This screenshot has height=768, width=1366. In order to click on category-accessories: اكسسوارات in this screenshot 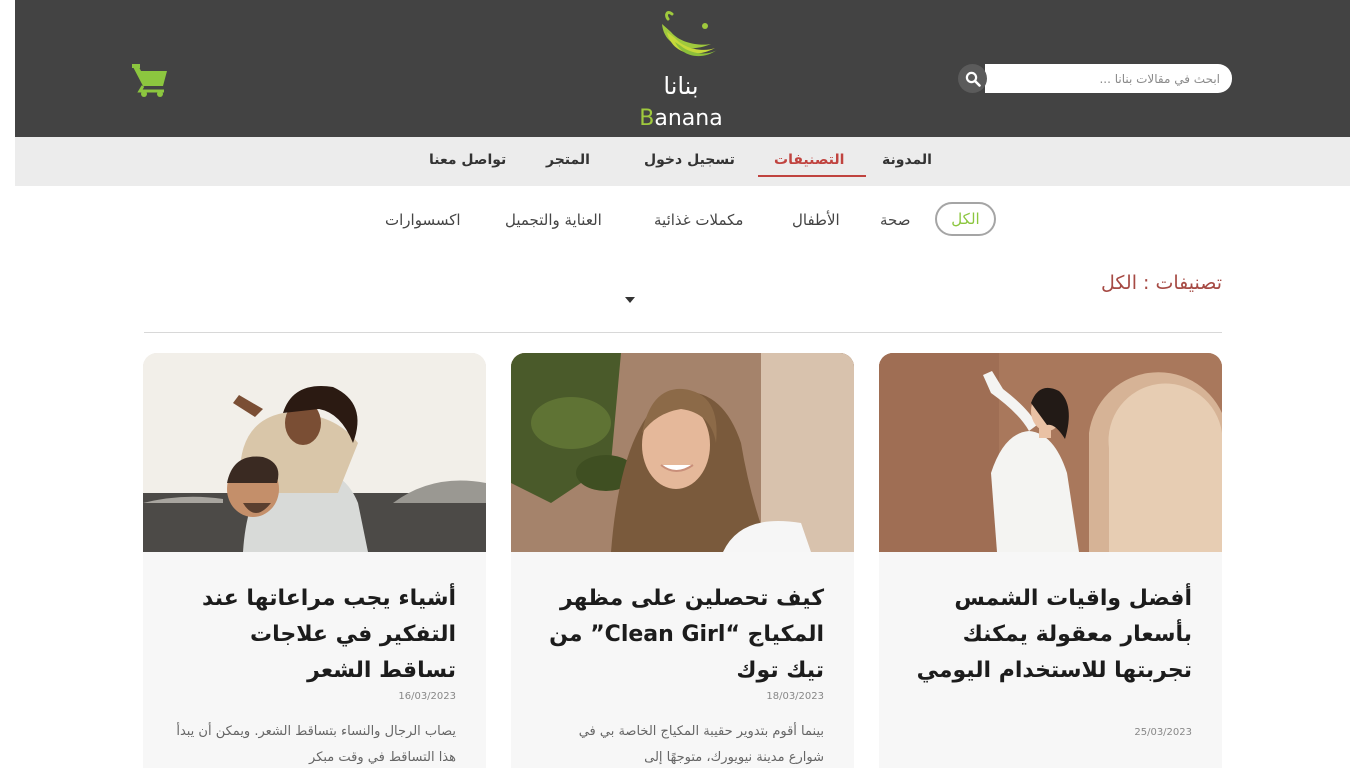, I will do `click(423, 220)`.